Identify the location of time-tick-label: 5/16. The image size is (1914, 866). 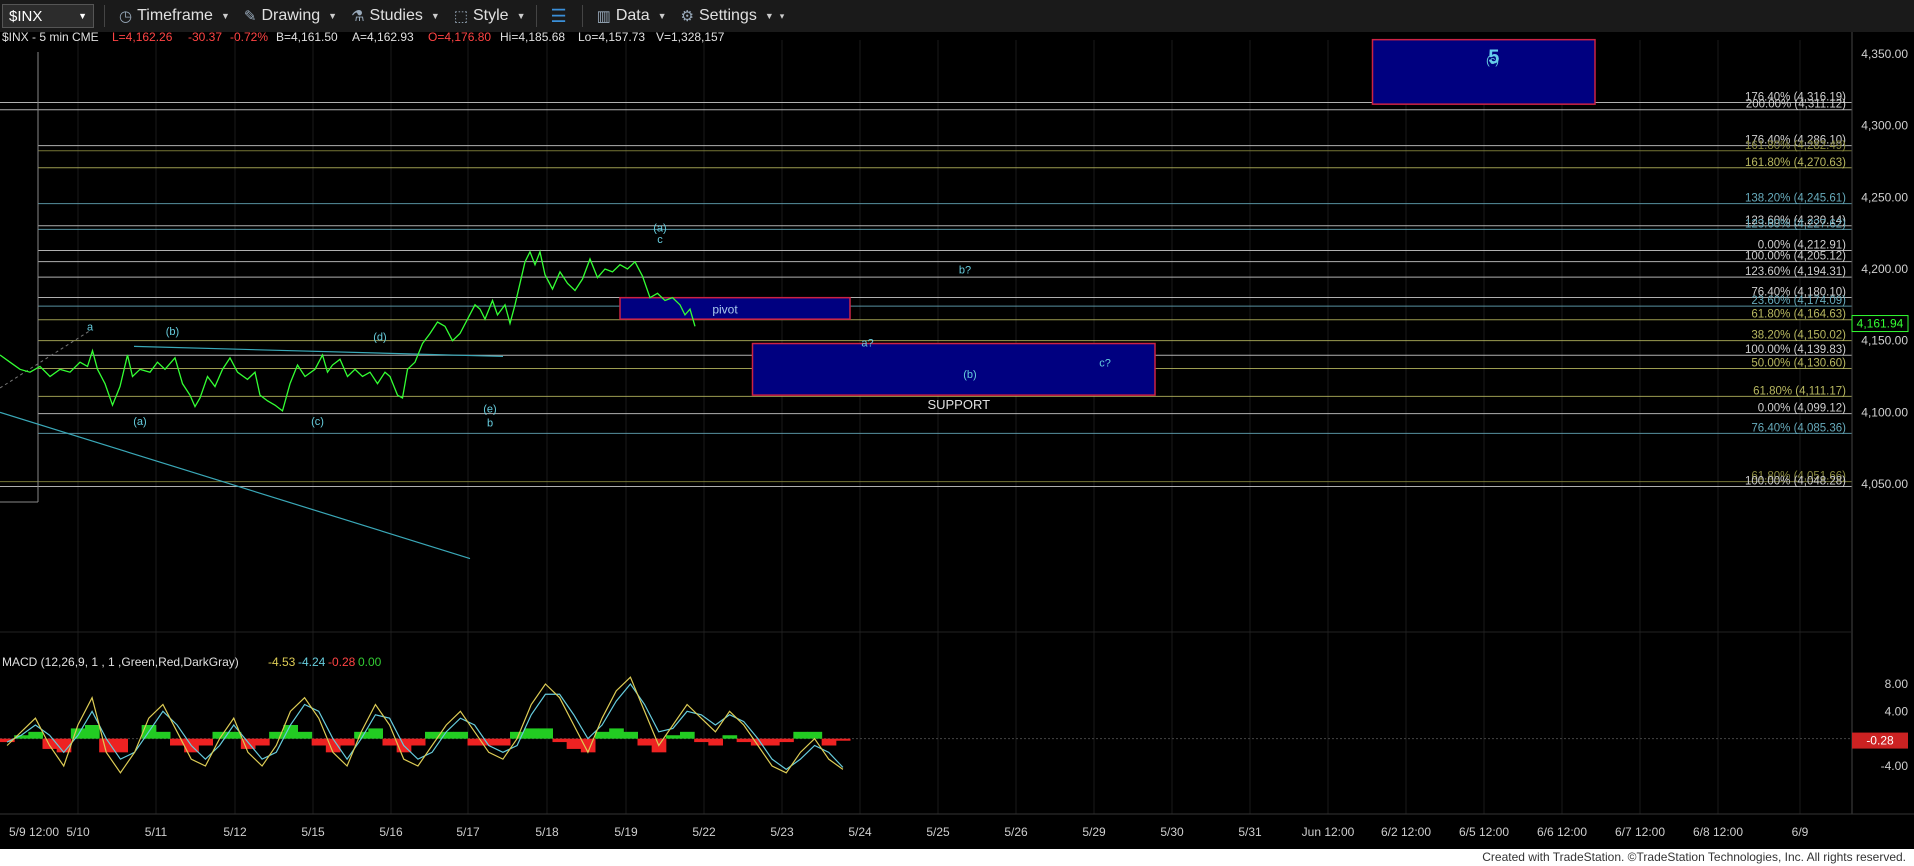
(391, 832).